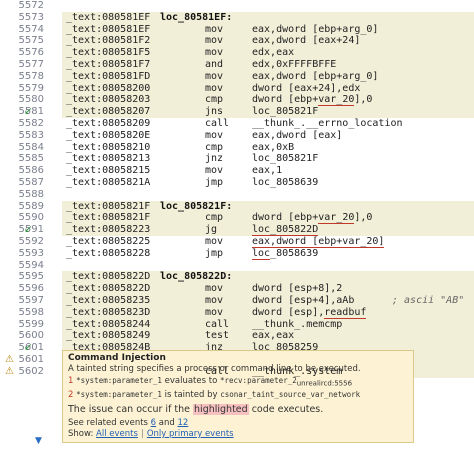 The width and height of the screenshot is (474, 453). What do you see at coordinates (38, 441) in the screenshot?
I see `triangle-down-icon: ▼` at bounding box center [38, 441].